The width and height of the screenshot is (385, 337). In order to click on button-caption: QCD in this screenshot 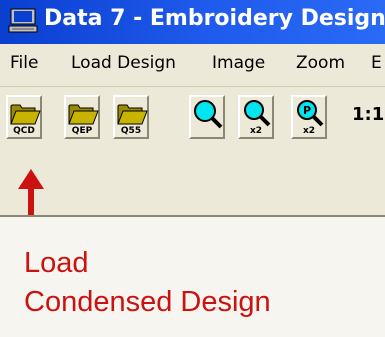, I will do `click(24, 131)`.